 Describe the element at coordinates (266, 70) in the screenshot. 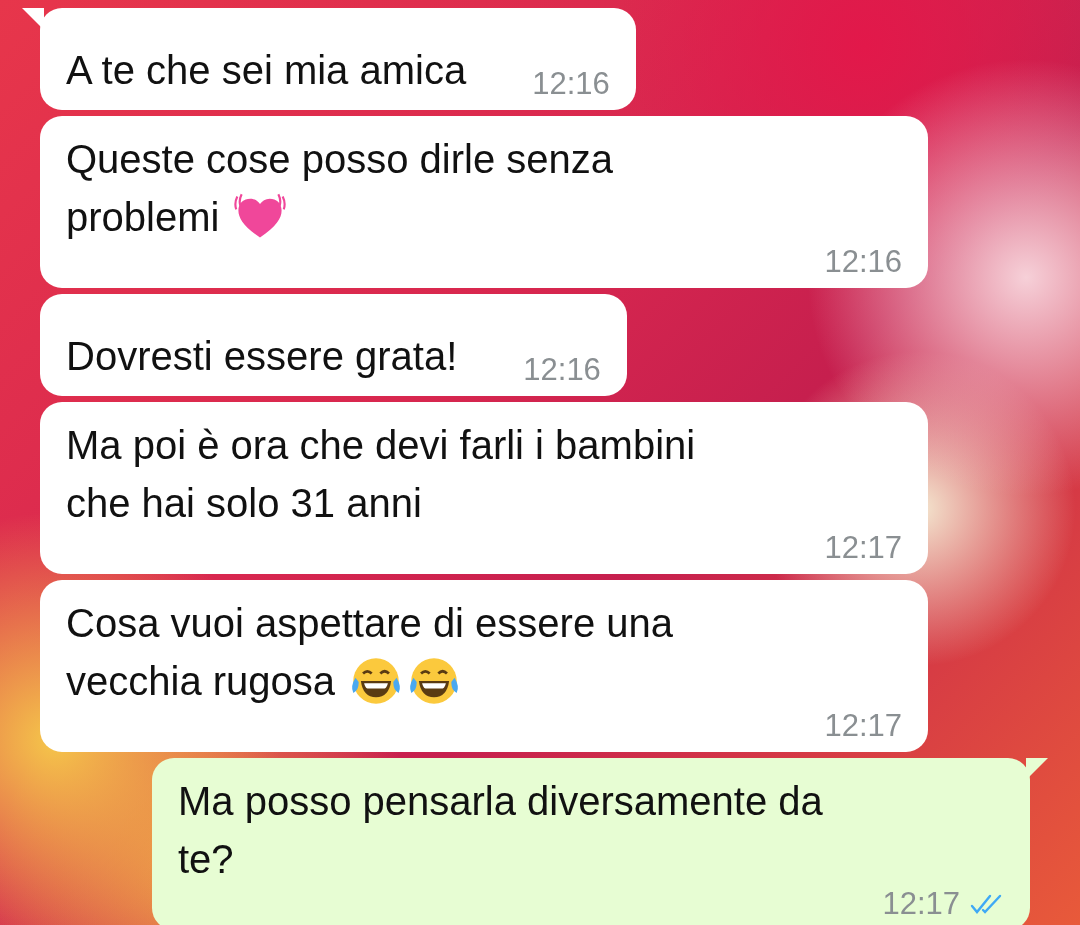

I see `message-text: A te che sei mia amica` at that location.